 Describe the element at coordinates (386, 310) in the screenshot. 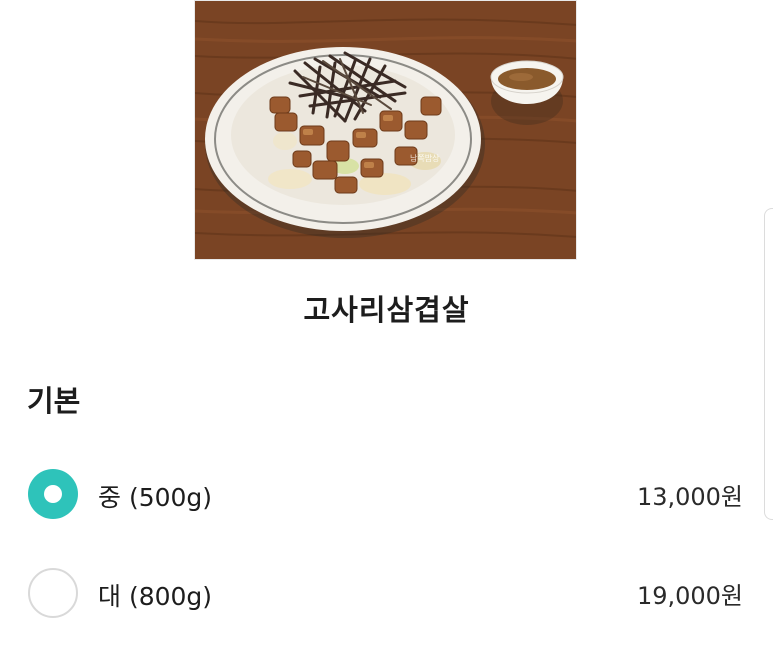

I see `menu-title: 고사리삼겹살` at that location.